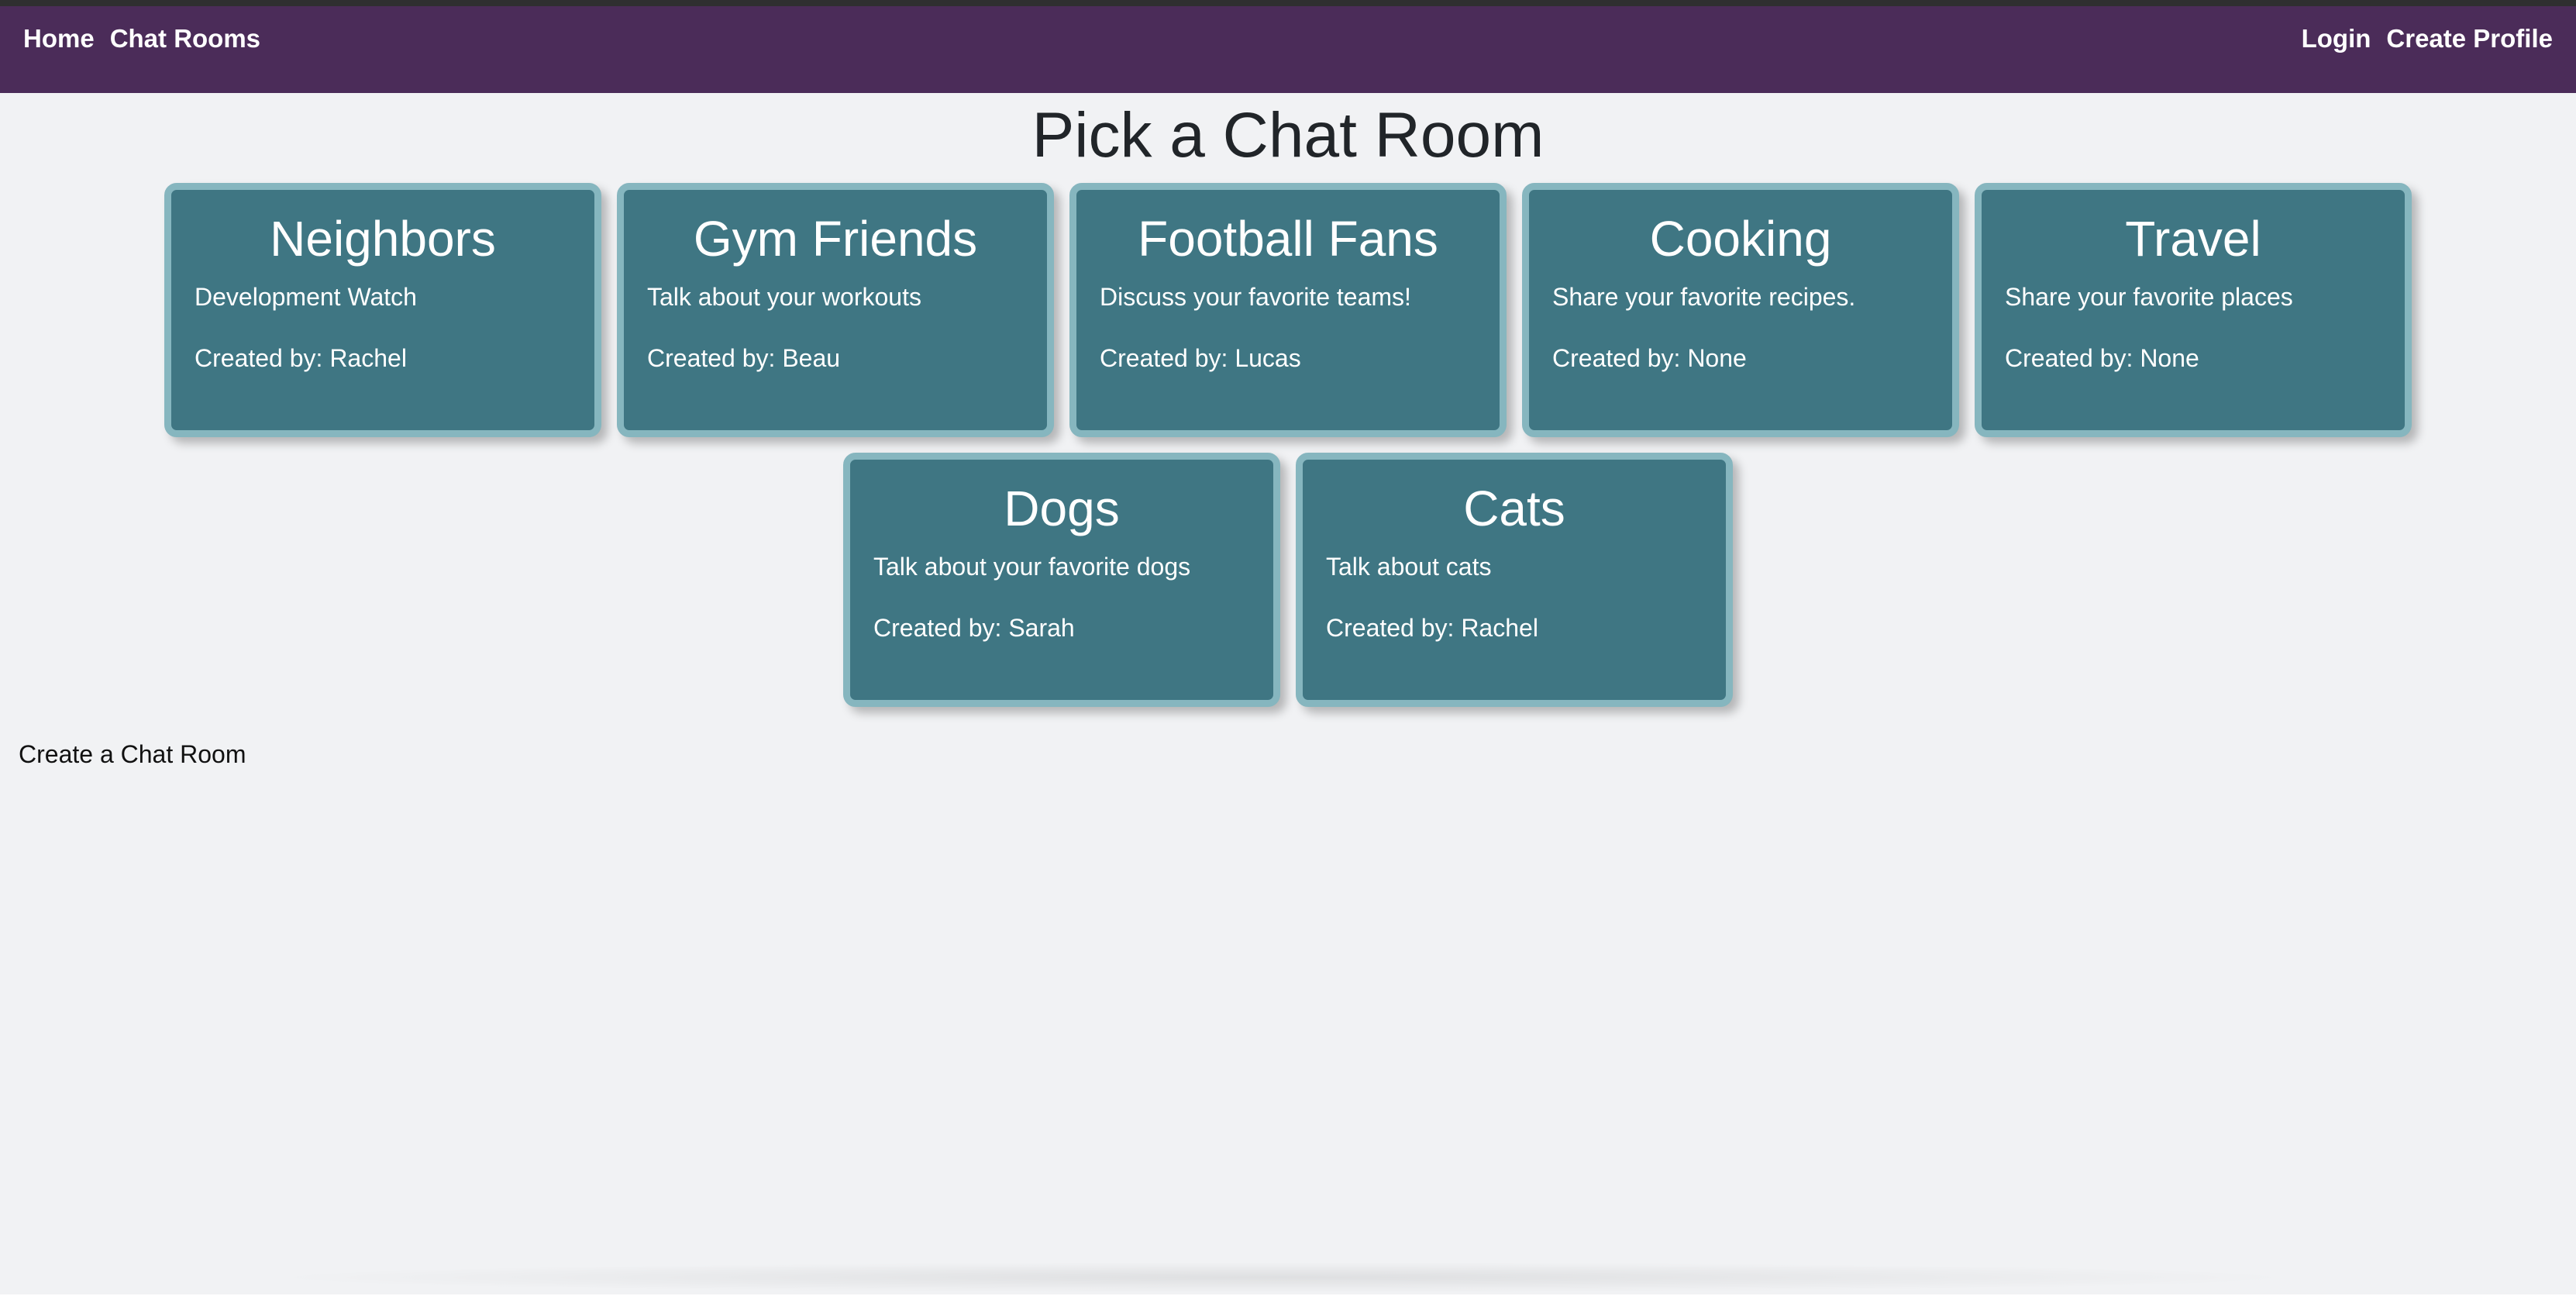 This screenshot has width=2576, height=1296. I want to click on room-description: Talk about your workouts, so click(784, 297).